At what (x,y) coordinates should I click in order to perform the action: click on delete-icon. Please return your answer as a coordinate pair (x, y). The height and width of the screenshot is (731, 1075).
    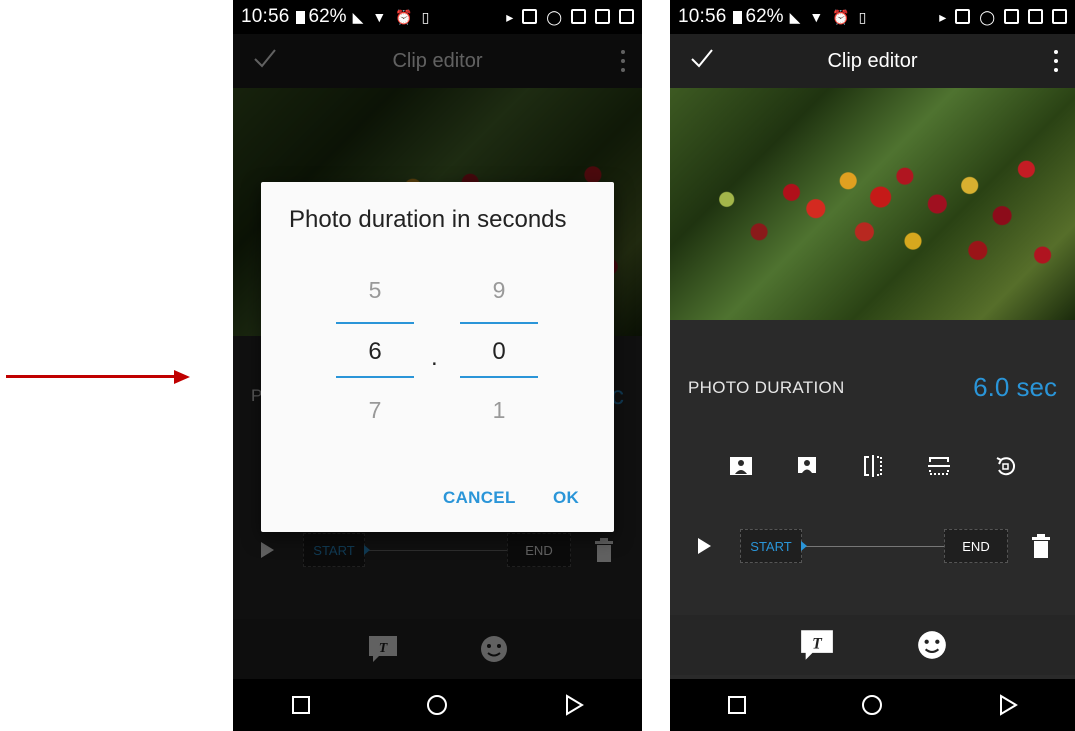
    Looking at the image, I should click on (1041, 546).